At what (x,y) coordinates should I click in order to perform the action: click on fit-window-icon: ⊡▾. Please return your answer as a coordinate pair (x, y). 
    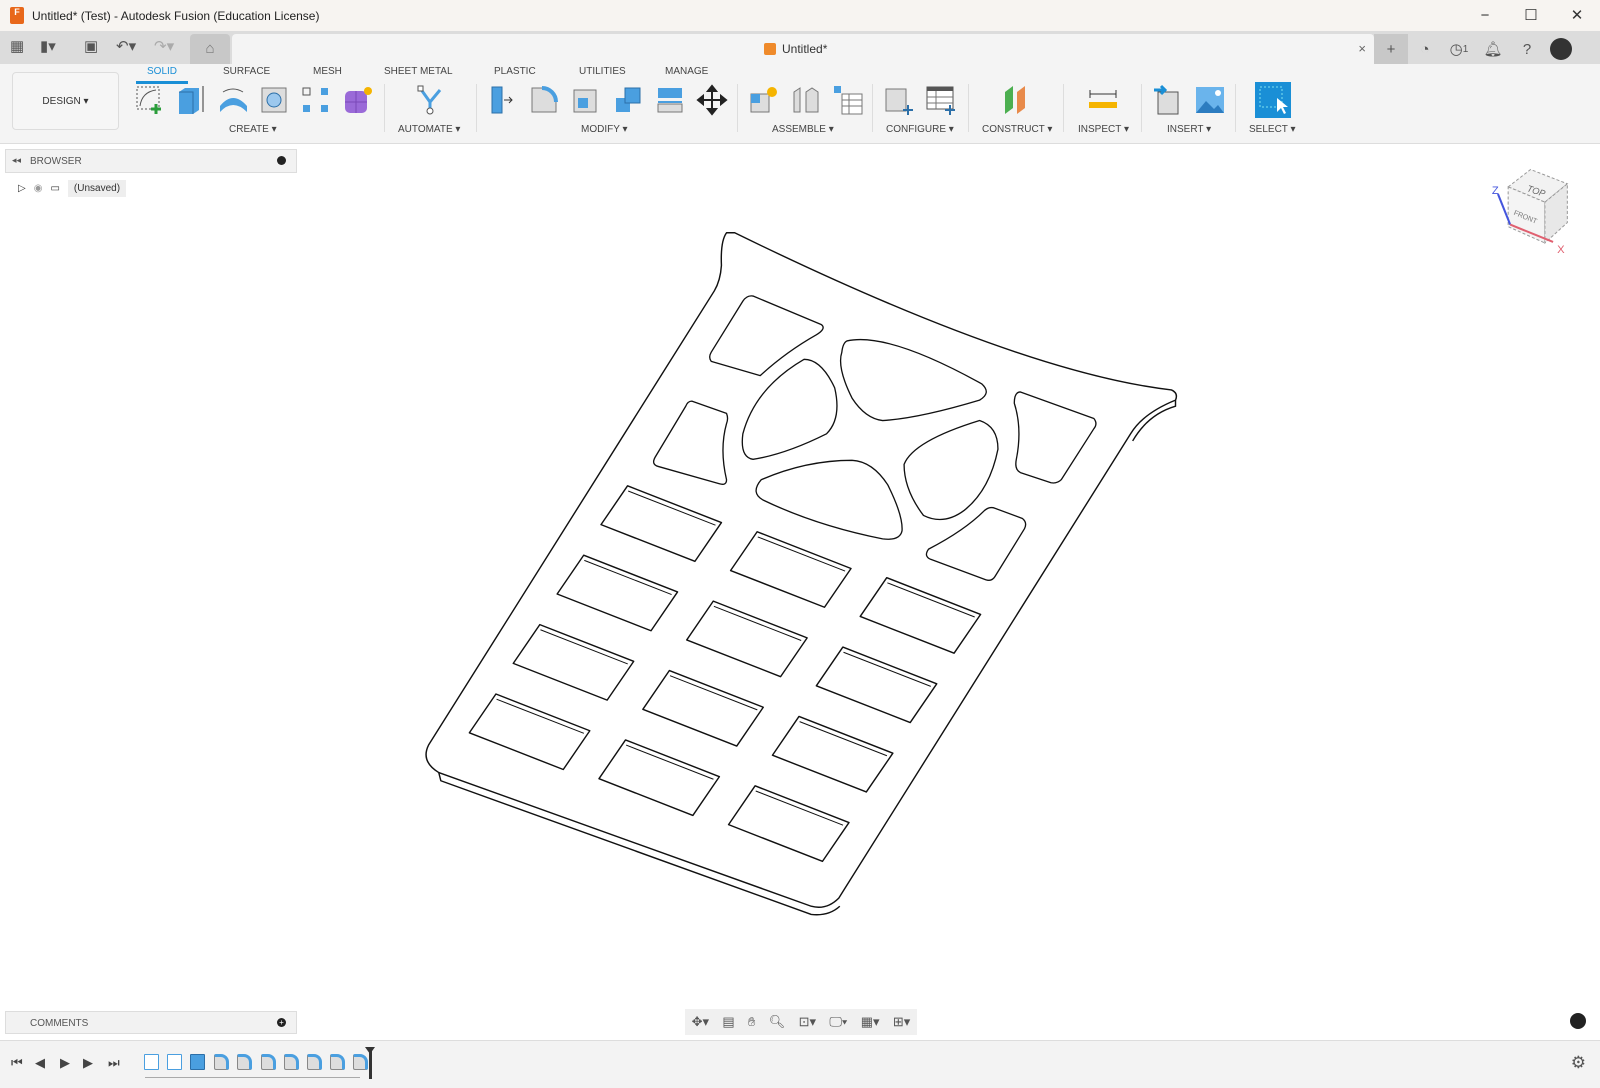
    Looking at the image, I should click on (807, 1022).